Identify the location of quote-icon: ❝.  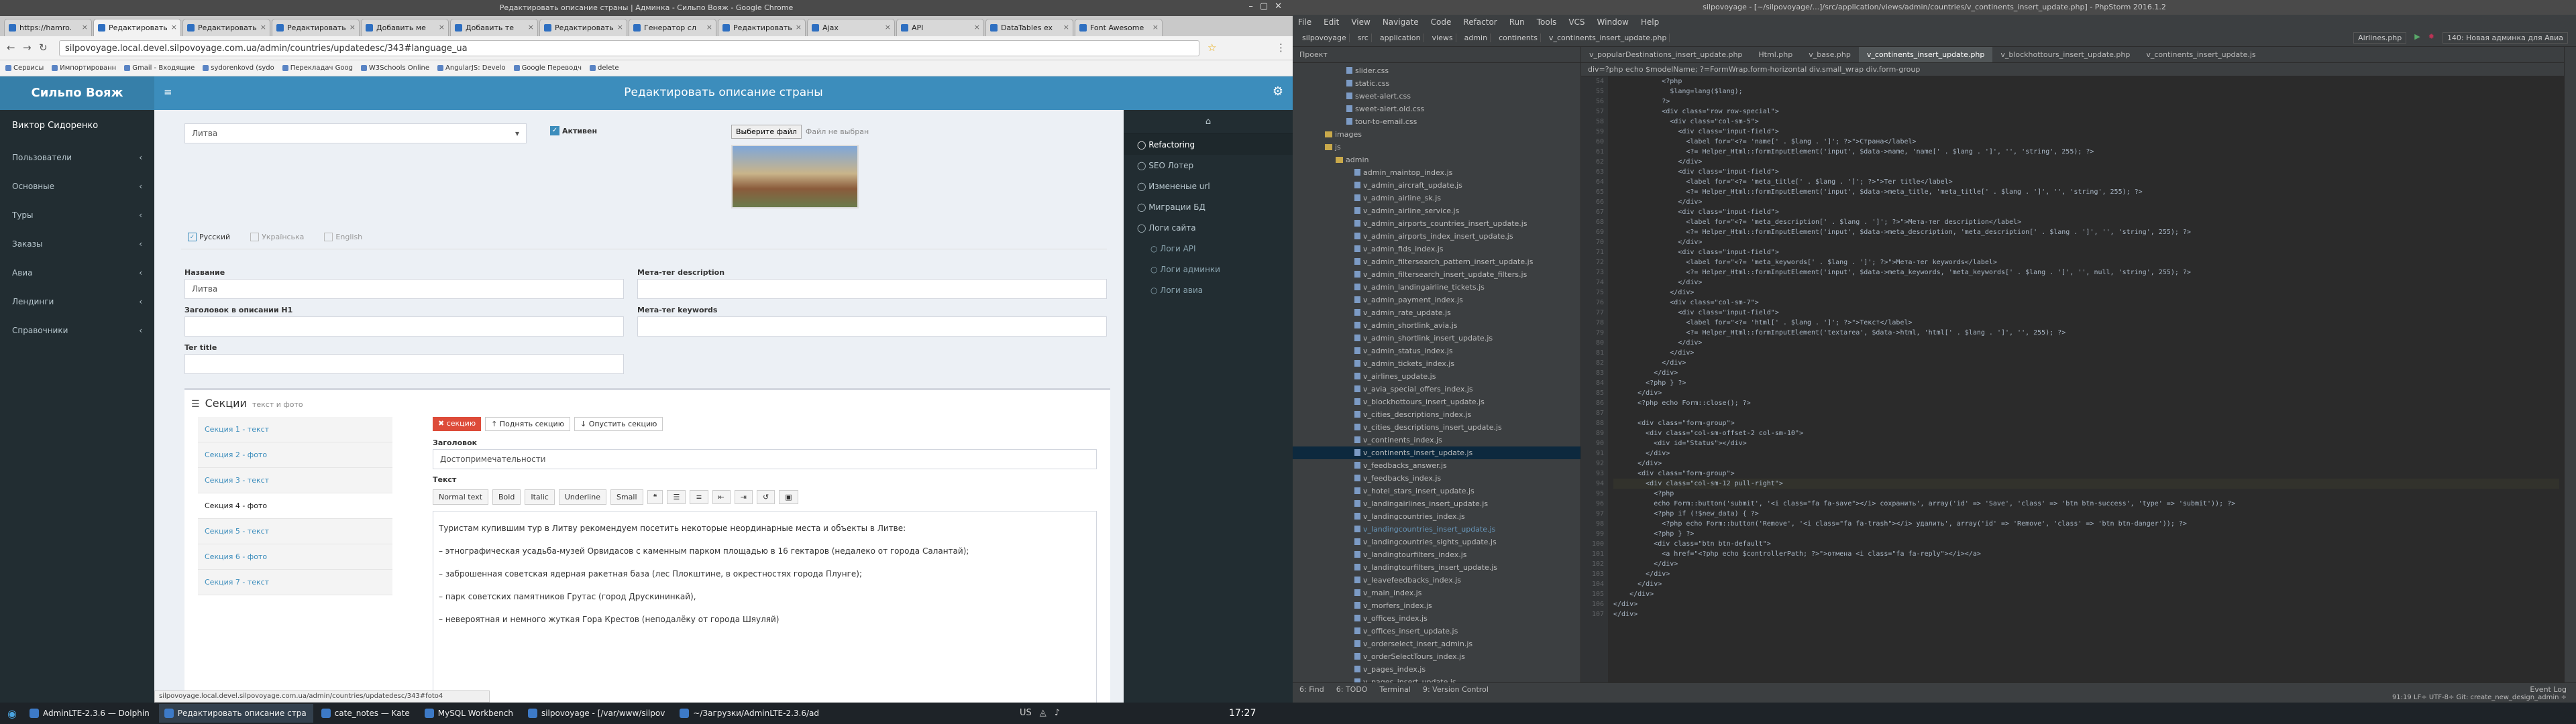
(655, 496).